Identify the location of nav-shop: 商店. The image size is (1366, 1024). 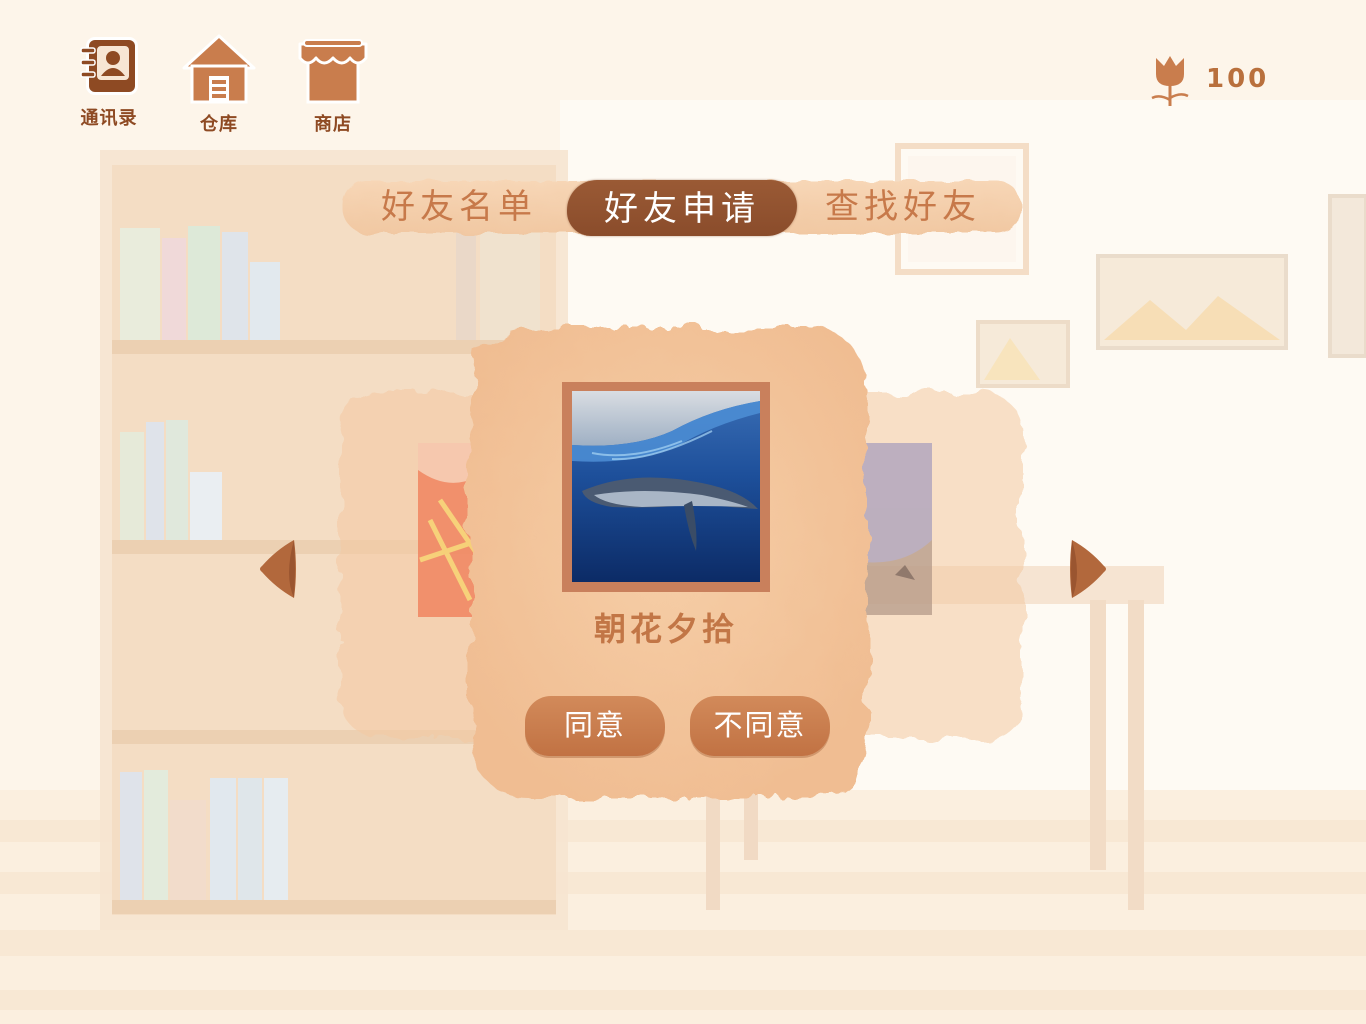
(333, 85).